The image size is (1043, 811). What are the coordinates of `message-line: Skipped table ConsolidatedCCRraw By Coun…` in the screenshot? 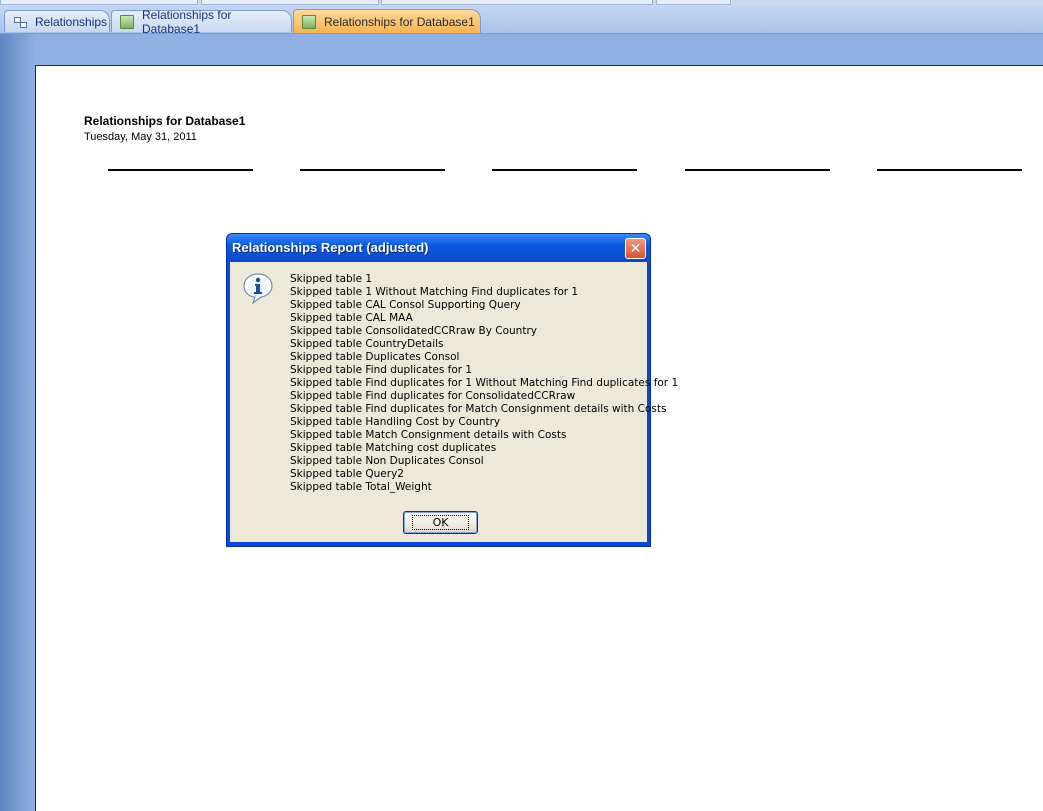 It's located at (413, 331).